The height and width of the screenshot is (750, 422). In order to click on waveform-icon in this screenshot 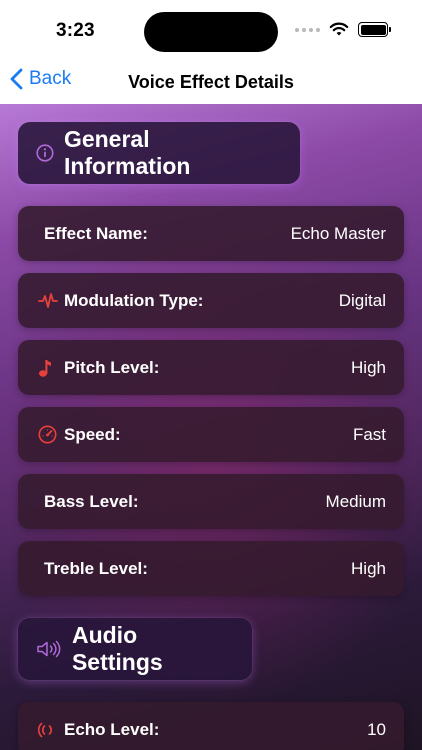, I will do `click(49, 300)`.